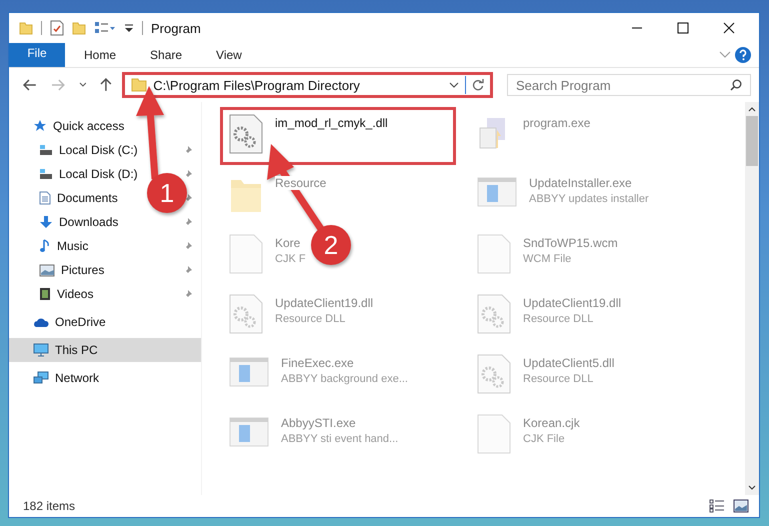  Describe the element at coordinates (40, 126) in the screenshot. I see `star-icon` at that location.